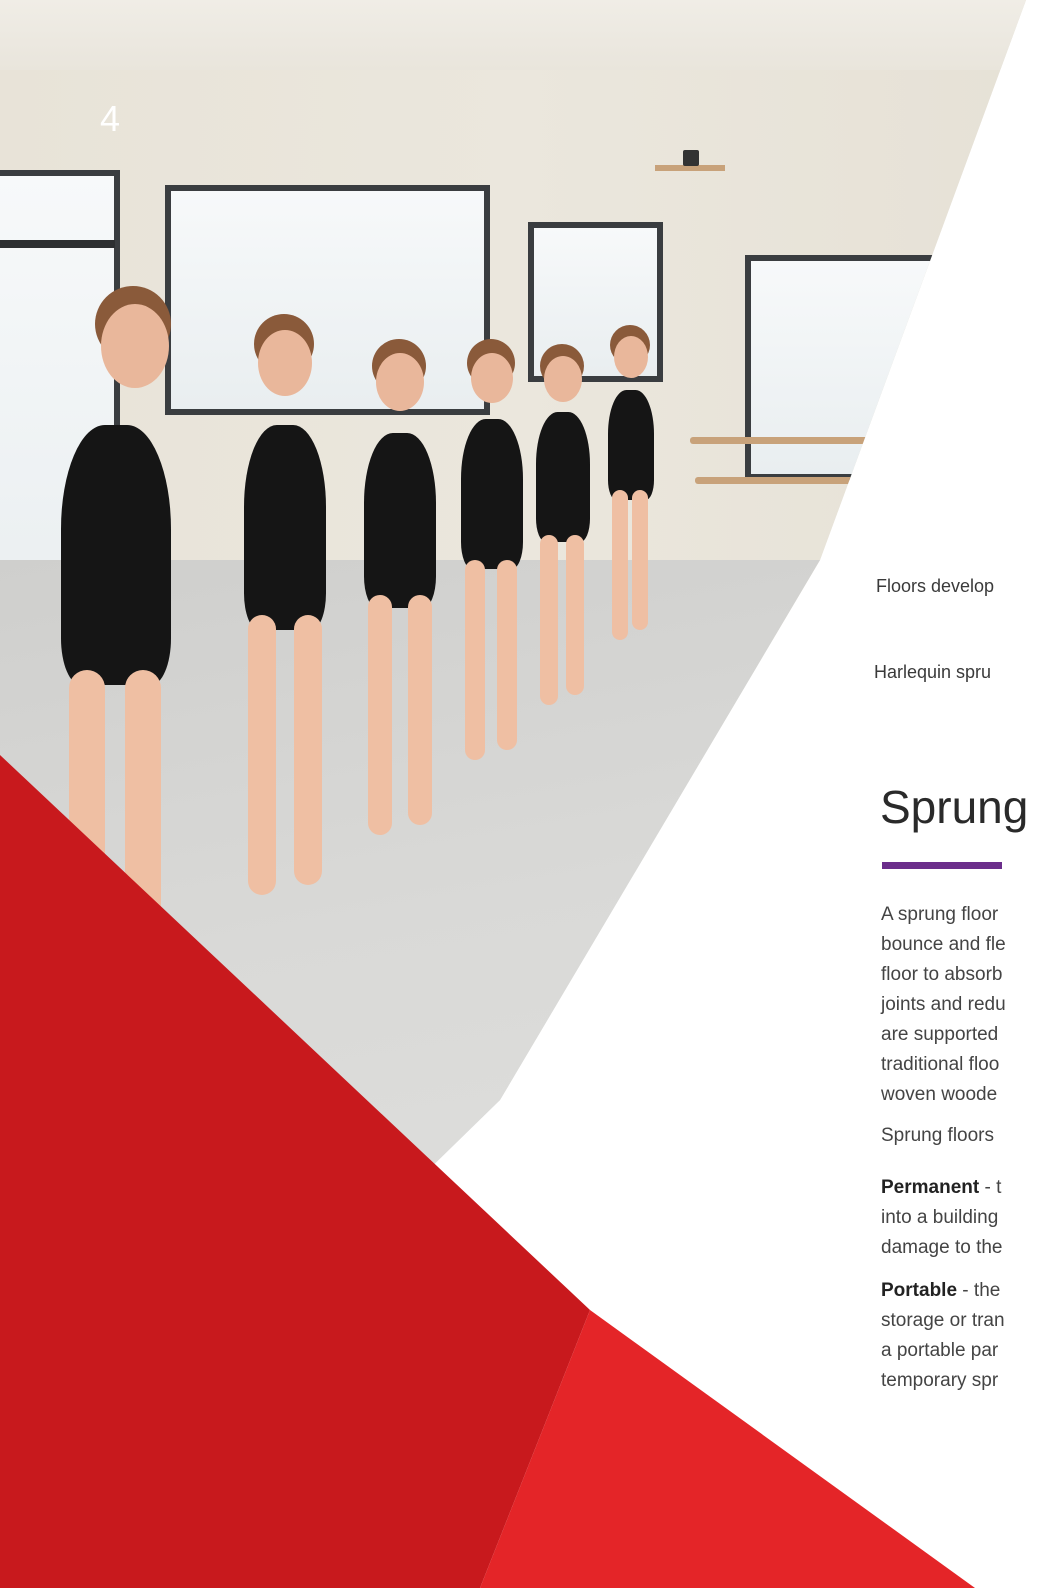  What do you see at coordinates (938, 1135) in the screenshot?
I see `types-paragraph: Sprung floors` at bounding box center [938, 1135].